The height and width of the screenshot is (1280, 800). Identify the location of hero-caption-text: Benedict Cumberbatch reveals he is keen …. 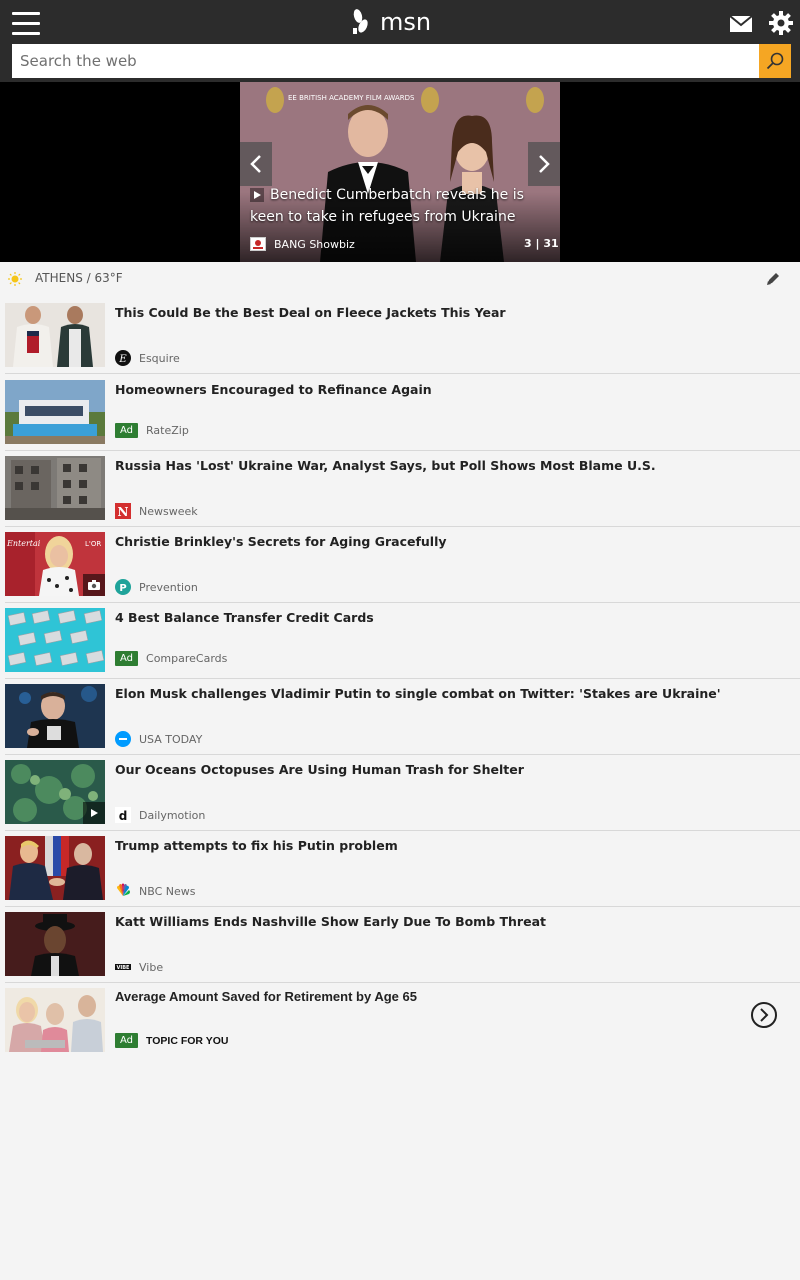
(387, 206).